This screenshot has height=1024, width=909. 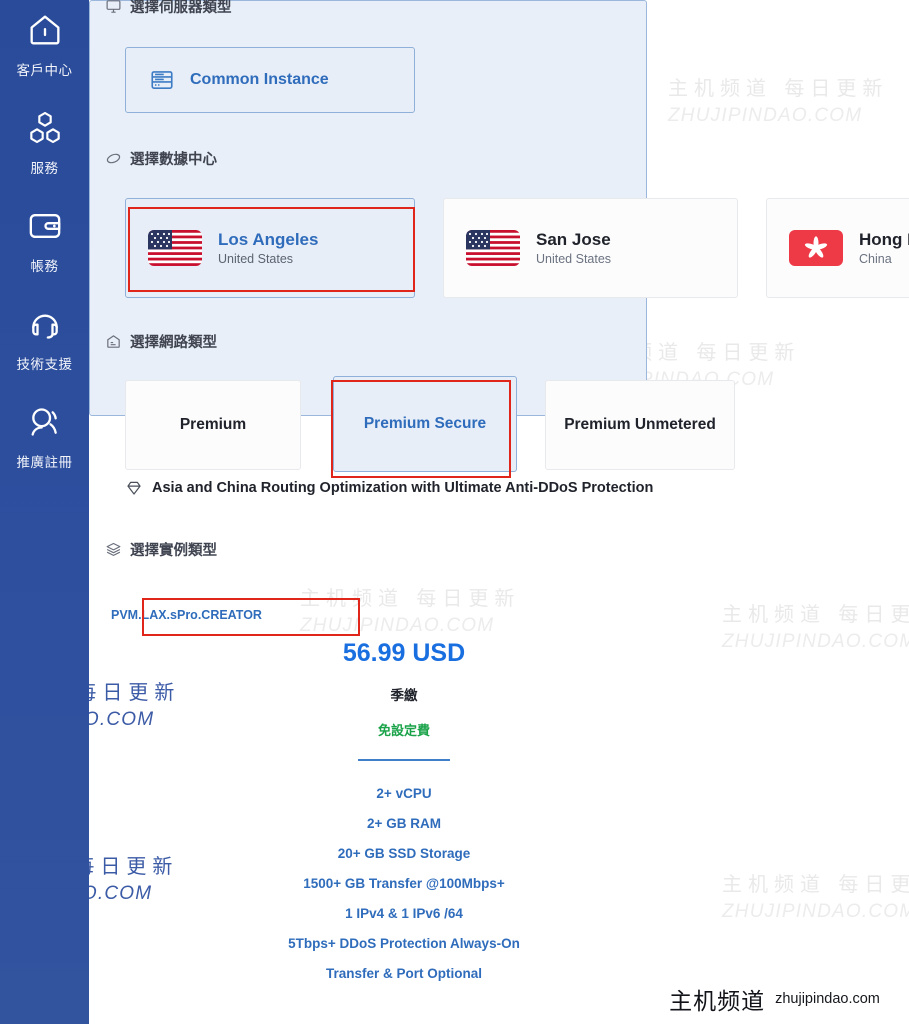 I want to click on section-title: 選擇伺服器類型, so click(x=181, y=8).